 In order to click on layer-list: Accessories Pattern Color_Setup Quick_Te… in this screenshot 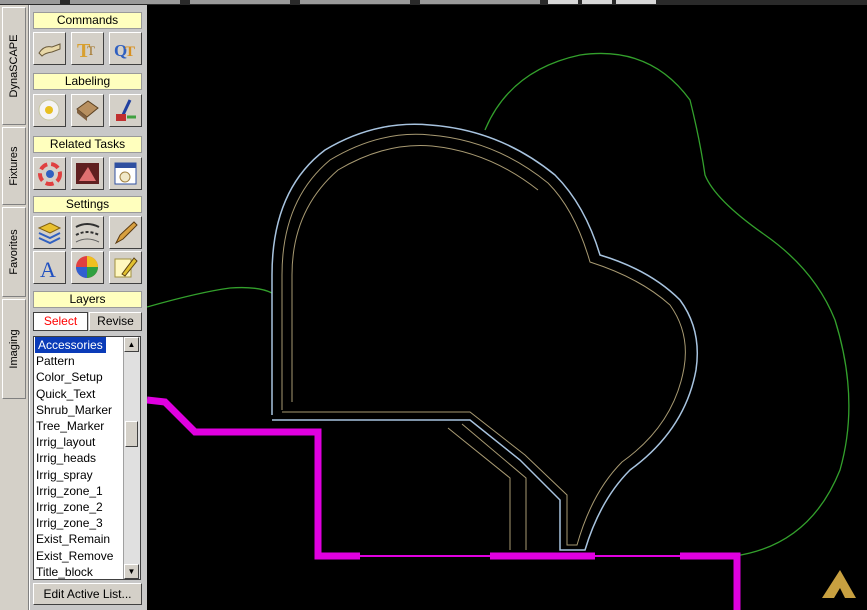, I will do `click(87, 458)`.